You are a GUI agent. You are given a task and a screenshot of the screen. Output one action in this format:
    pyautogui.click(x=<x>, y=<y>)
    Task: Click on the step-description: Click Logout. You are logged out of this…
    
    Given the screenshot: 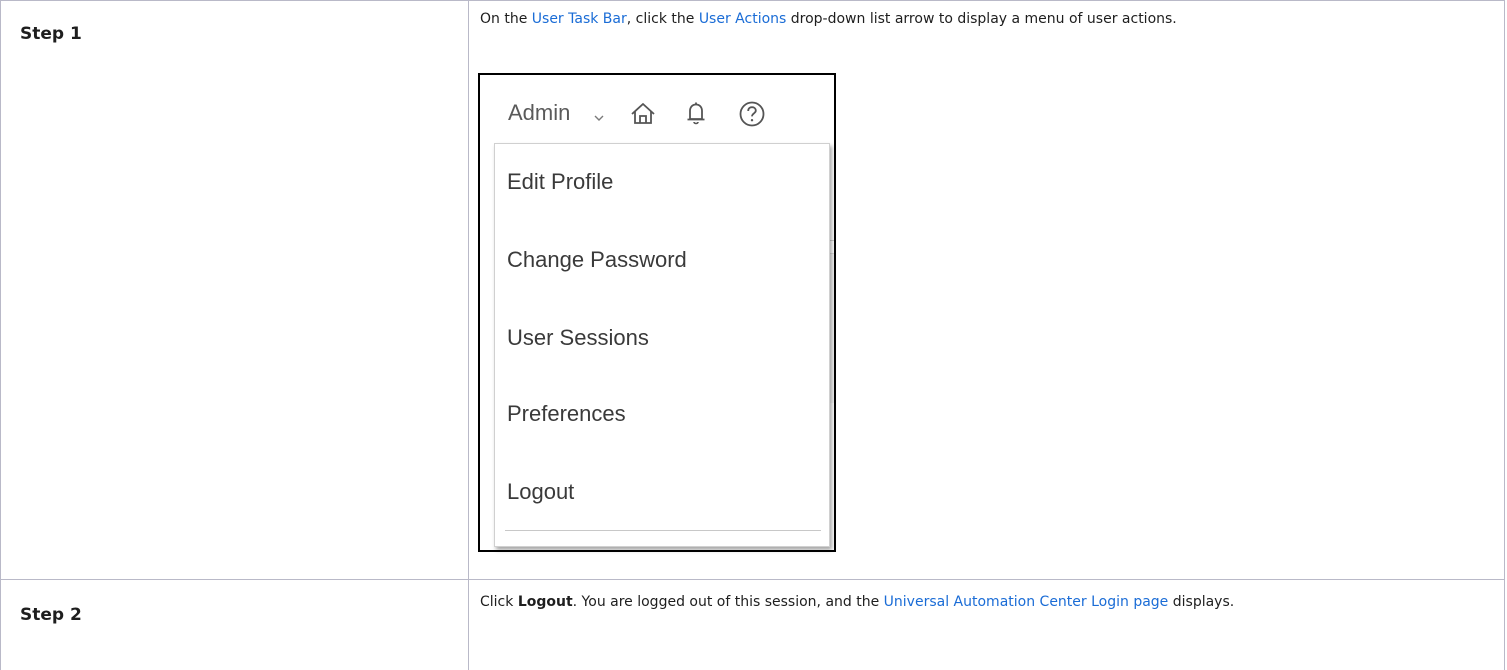 What is the action you would take?
    pyautogui.click(x=986, y=595)
    